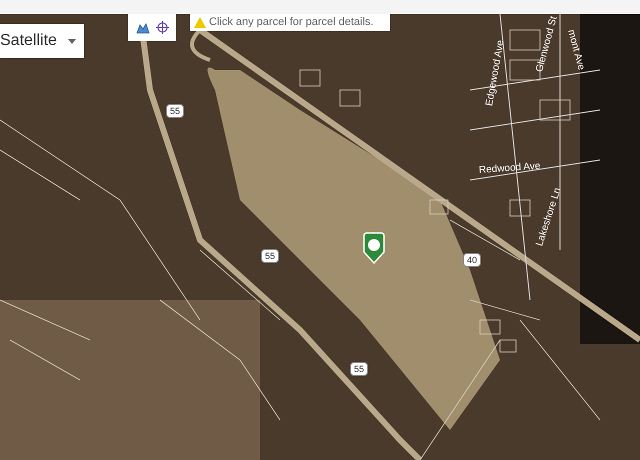 The height and width of the screenshot is (460, 640). Describe the element at coordinates (496, 73) in the screenshot. I see `street-label: Edgewood Ave` at that location.